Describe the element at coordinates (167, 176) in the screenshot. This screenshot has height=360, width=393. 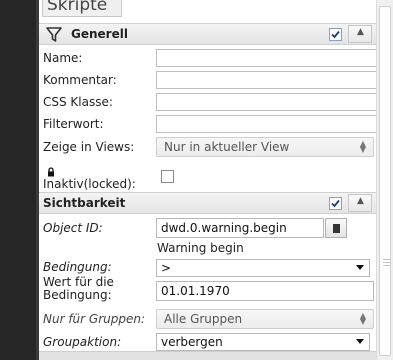
I see `locked-checkbox` at that location.